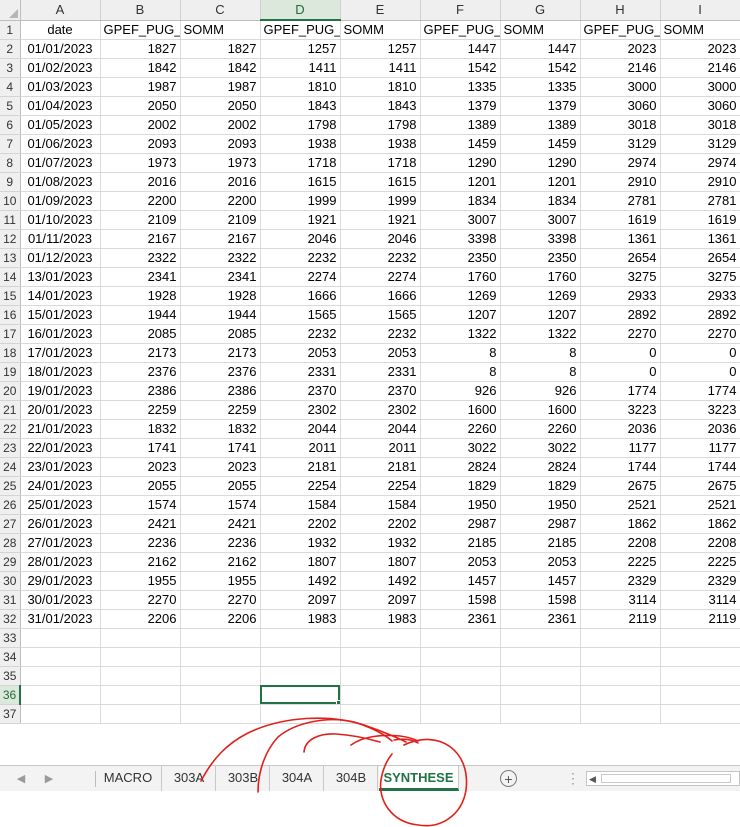 The width and height of the screenshot is (740, 827). I want to click on row-header: 37, so click(10, 714).